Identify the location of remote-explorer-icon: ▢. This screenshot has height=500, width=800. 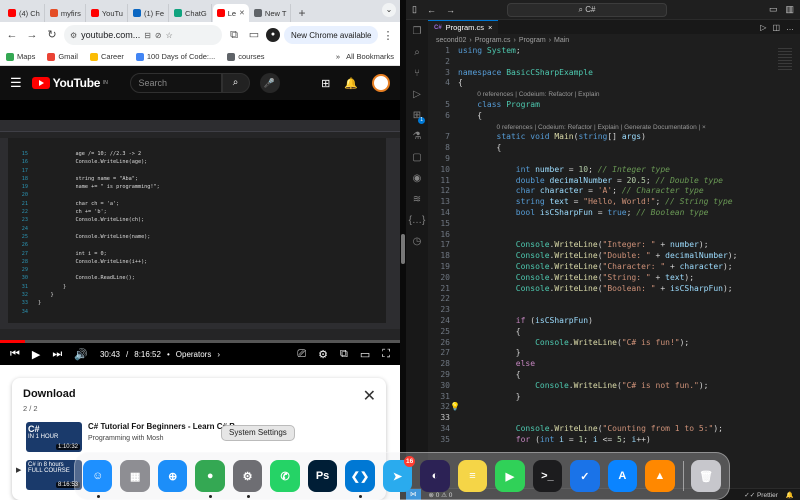
(416, 157).